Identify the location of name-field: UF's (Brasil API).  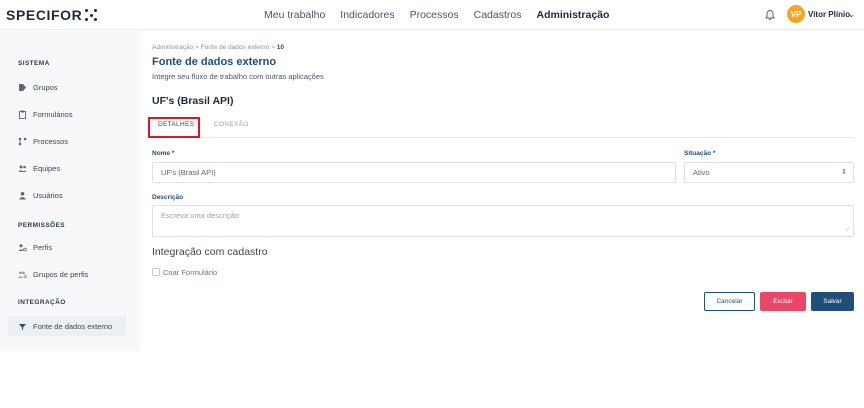
(414, 172).